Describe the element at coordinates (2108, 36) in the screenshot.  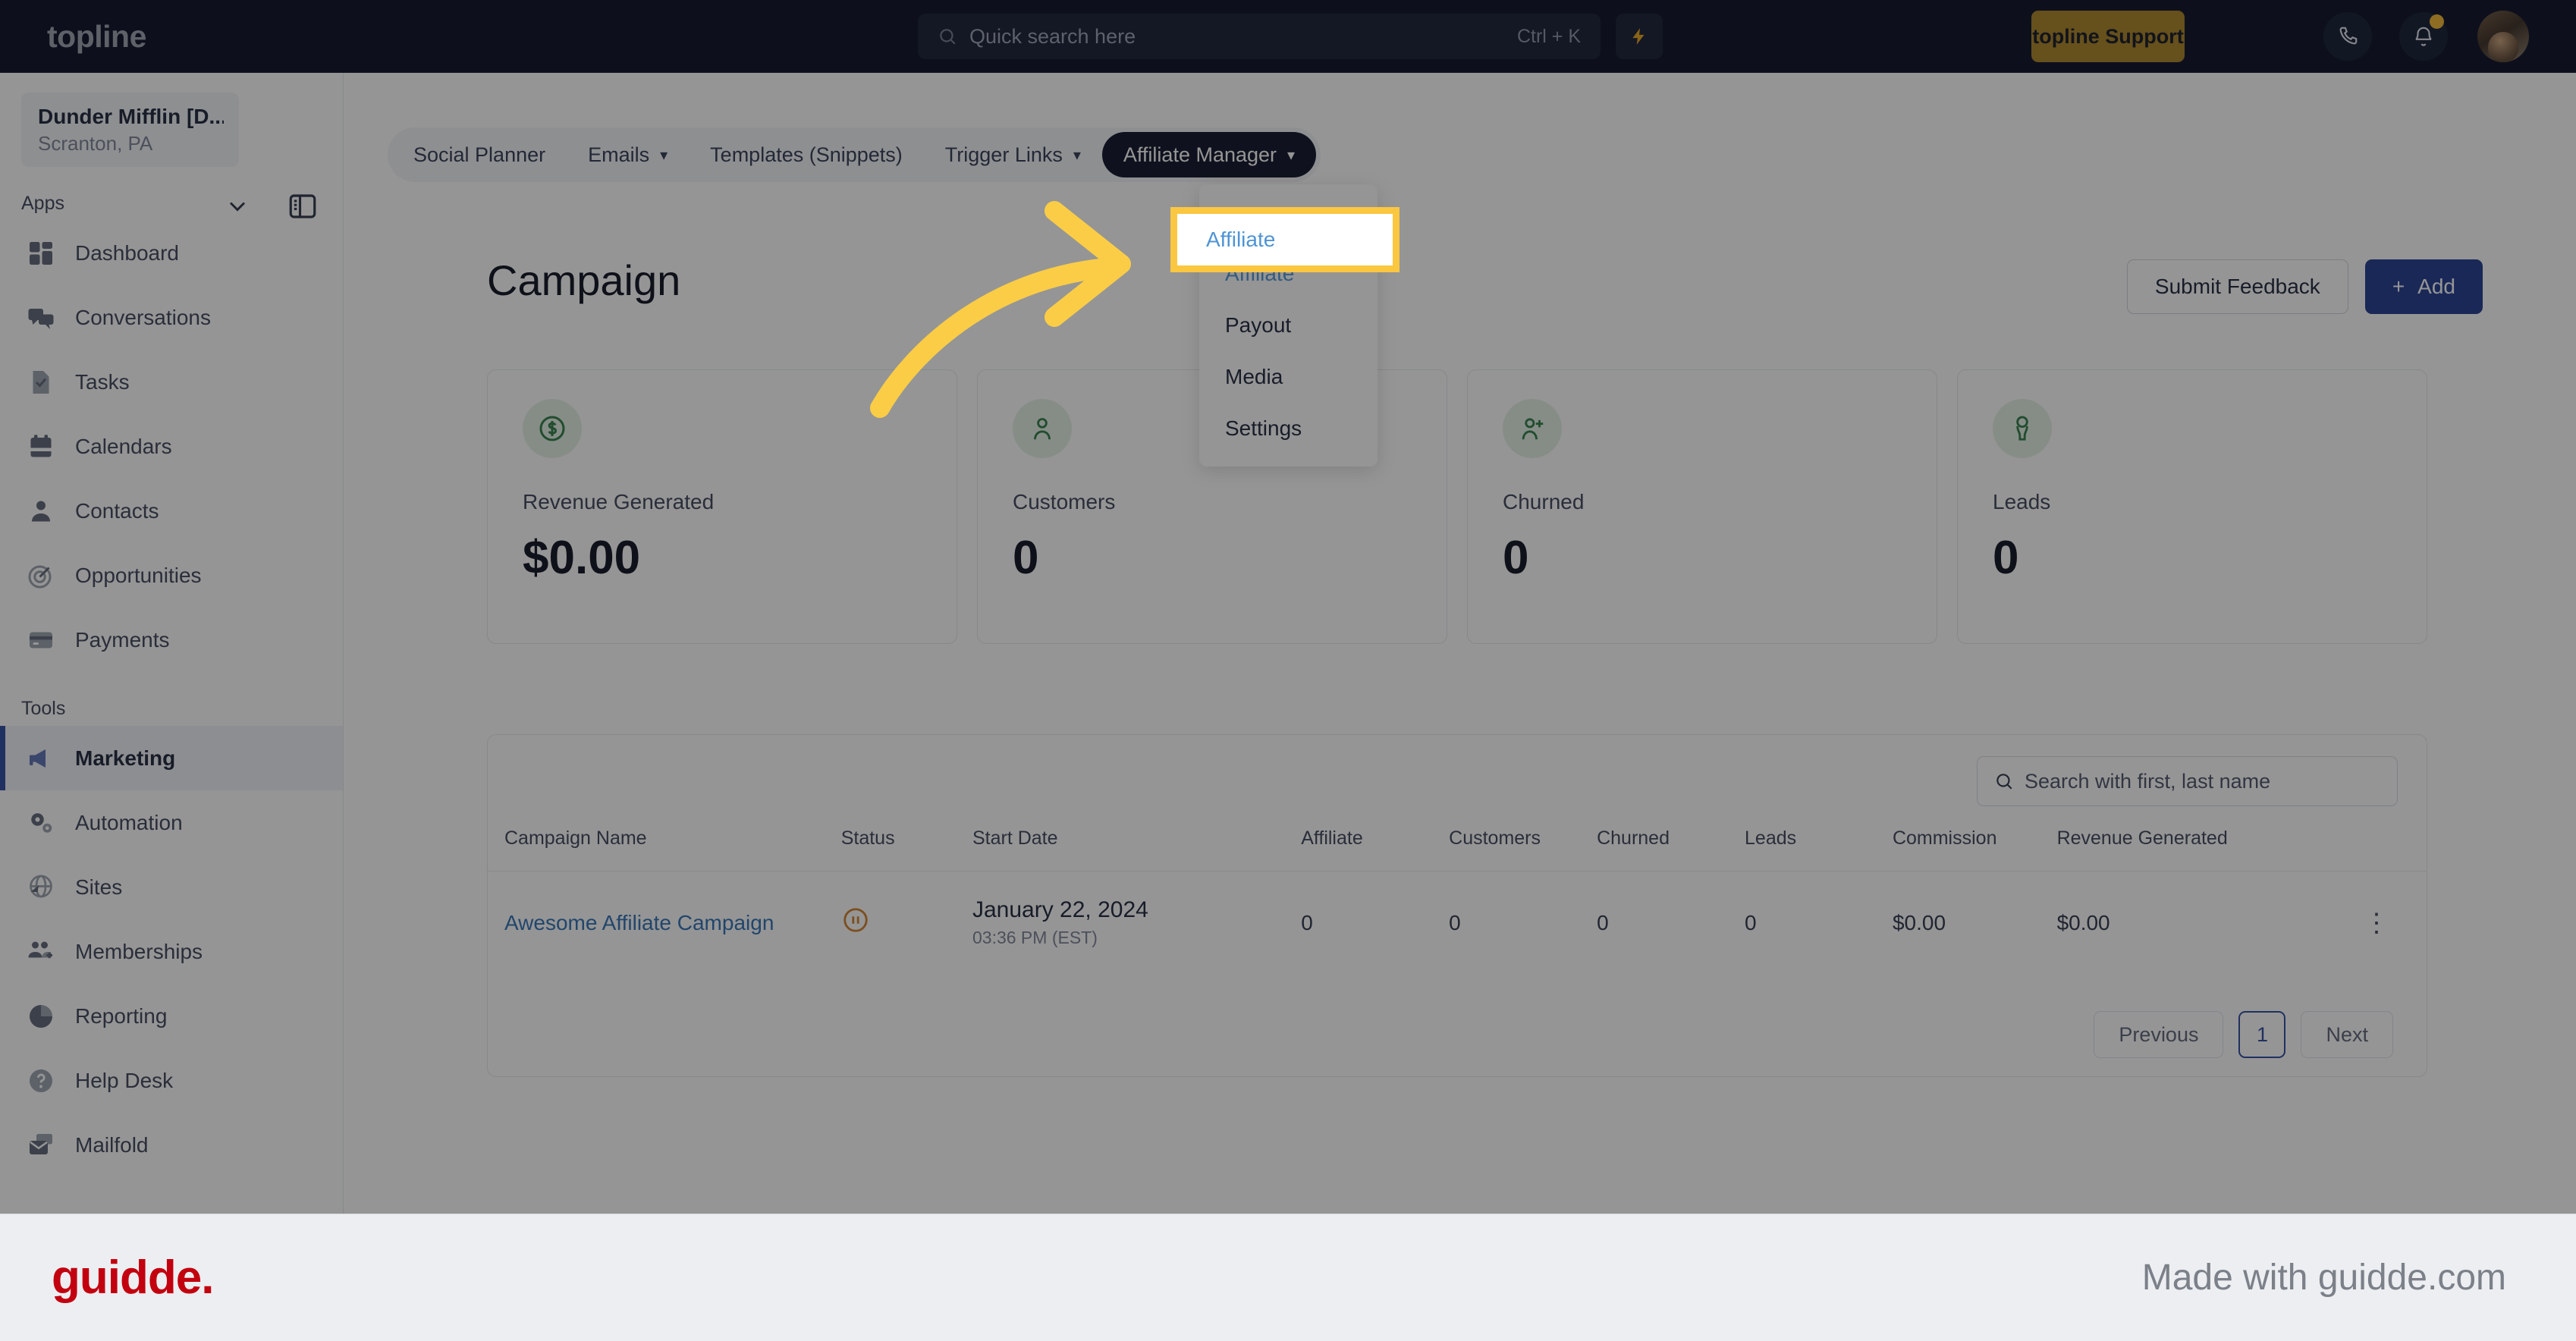
I see `support-button: topline Support` at that location.